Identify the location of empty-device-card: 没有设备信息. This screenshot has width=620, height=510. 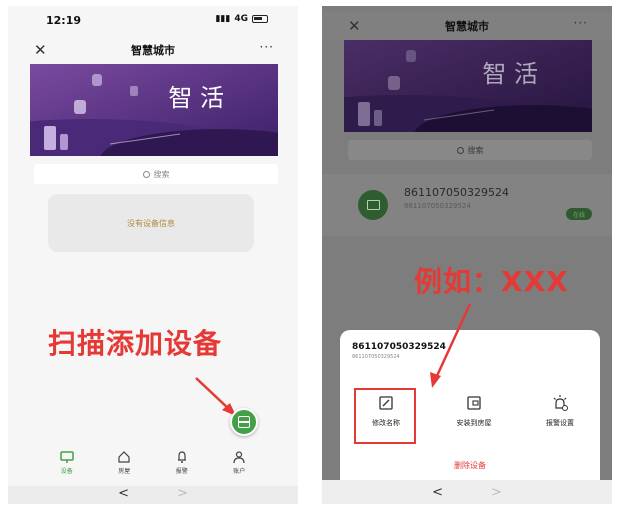
(151, 223).